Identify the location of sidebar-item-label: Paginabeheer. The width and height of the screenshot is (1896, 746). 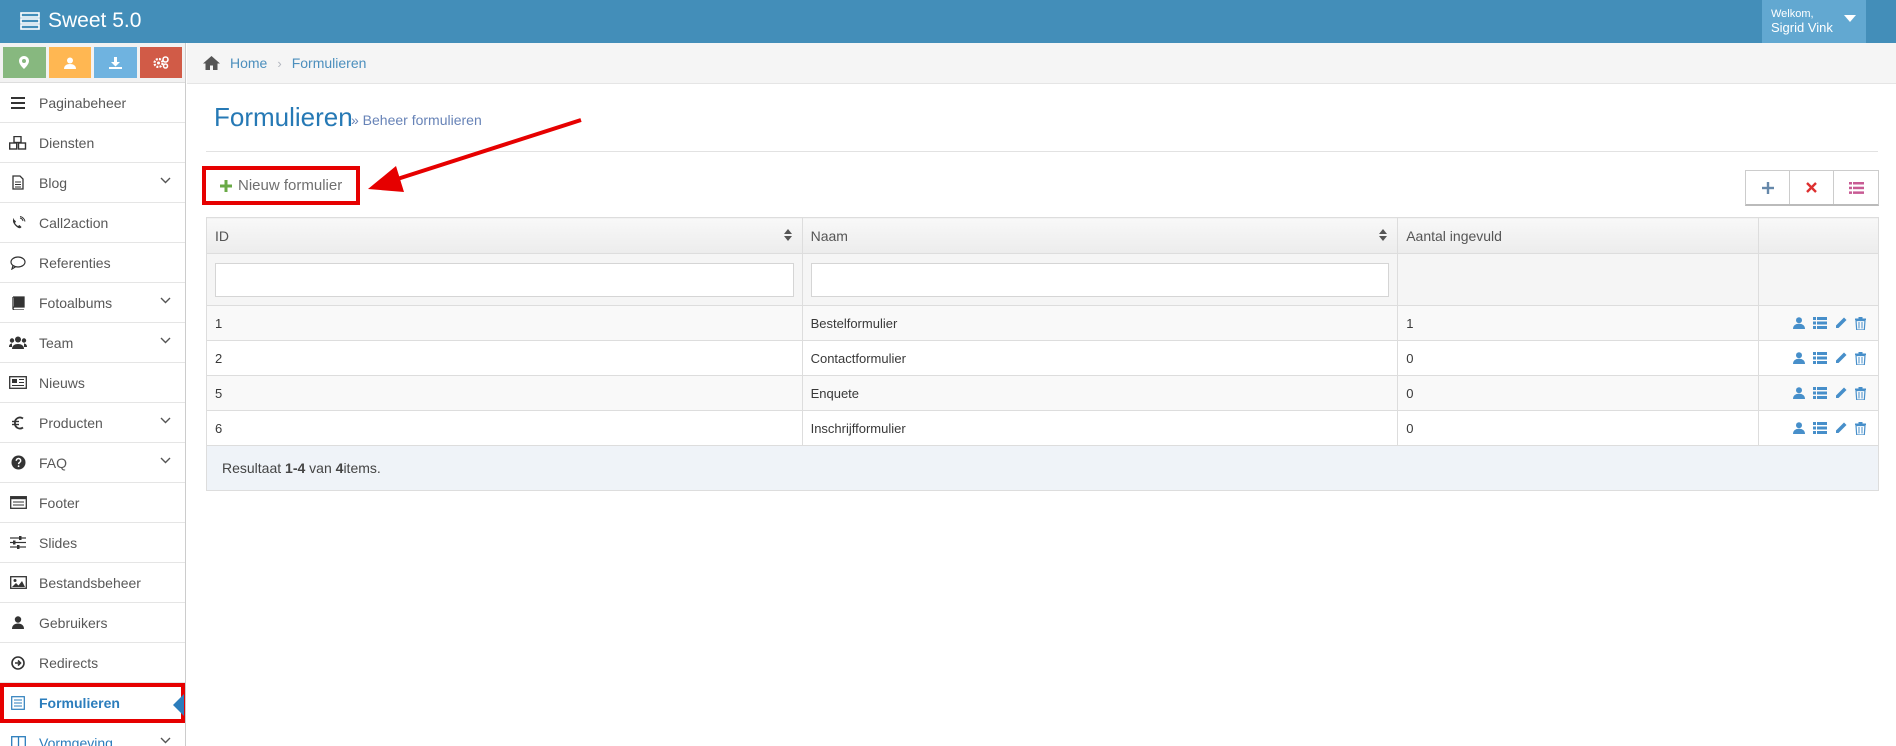
(83, 102).